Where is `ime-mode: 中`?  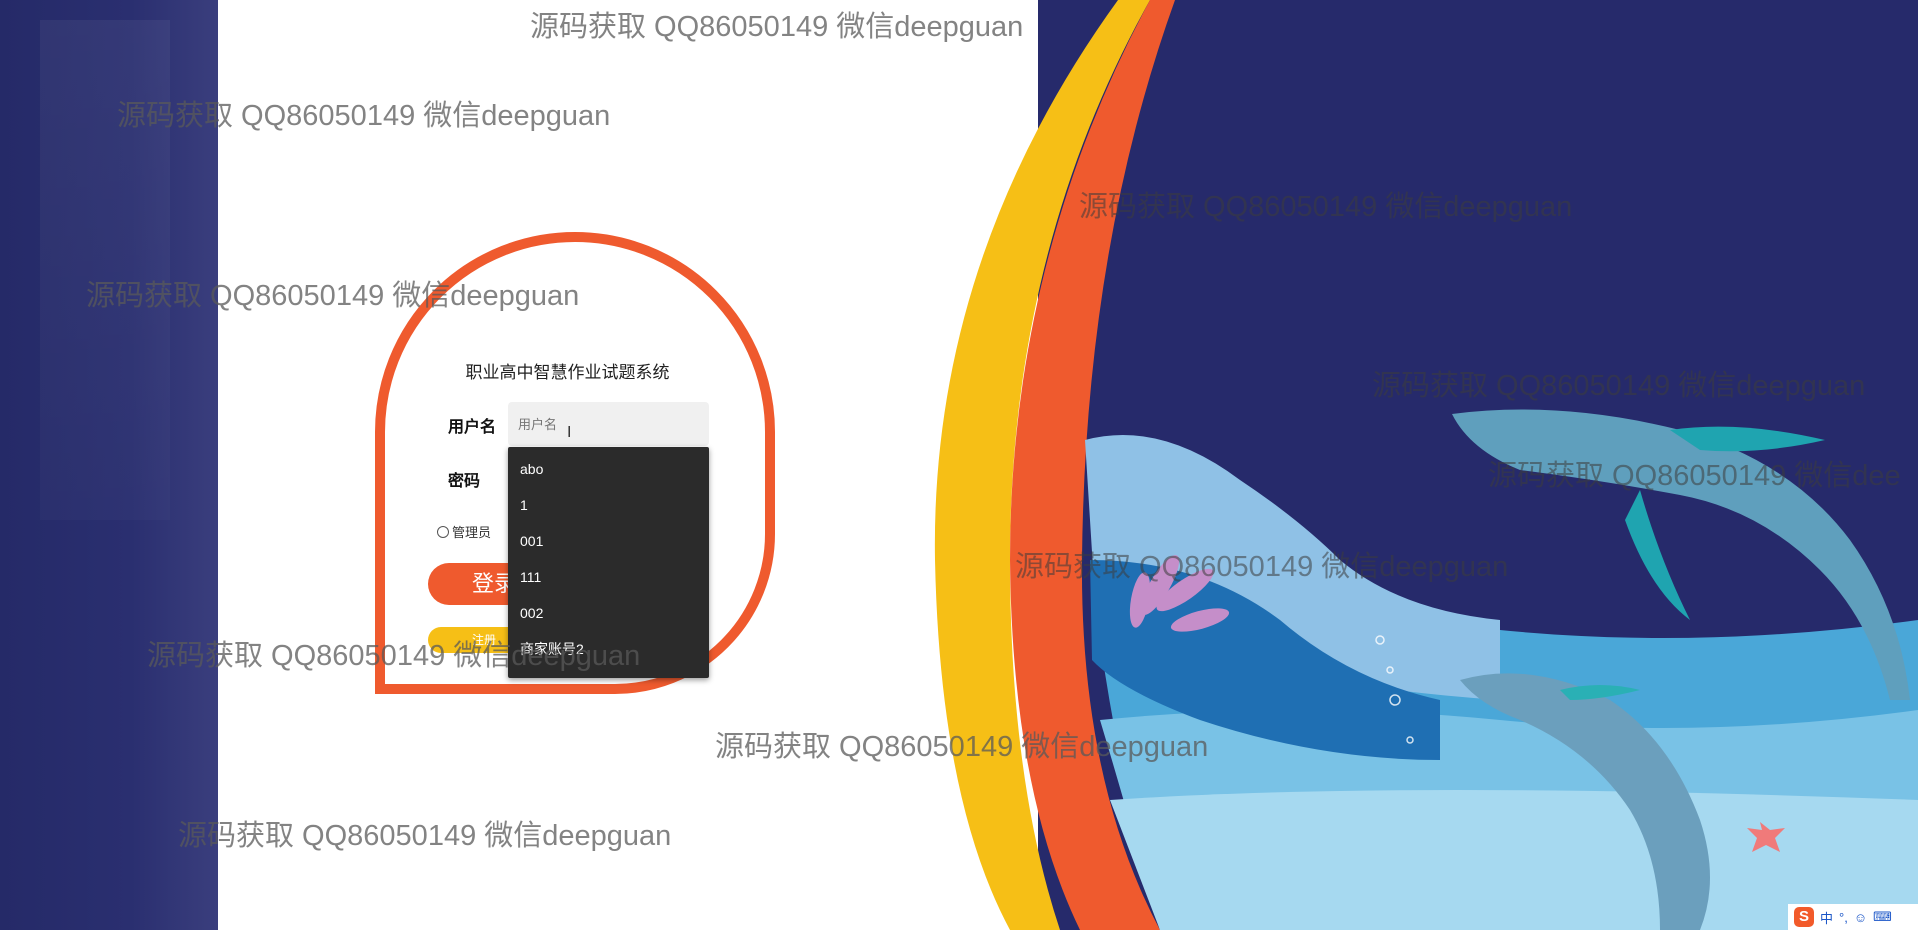 ime-mode: 中 is located at coordinates (1826, 917).